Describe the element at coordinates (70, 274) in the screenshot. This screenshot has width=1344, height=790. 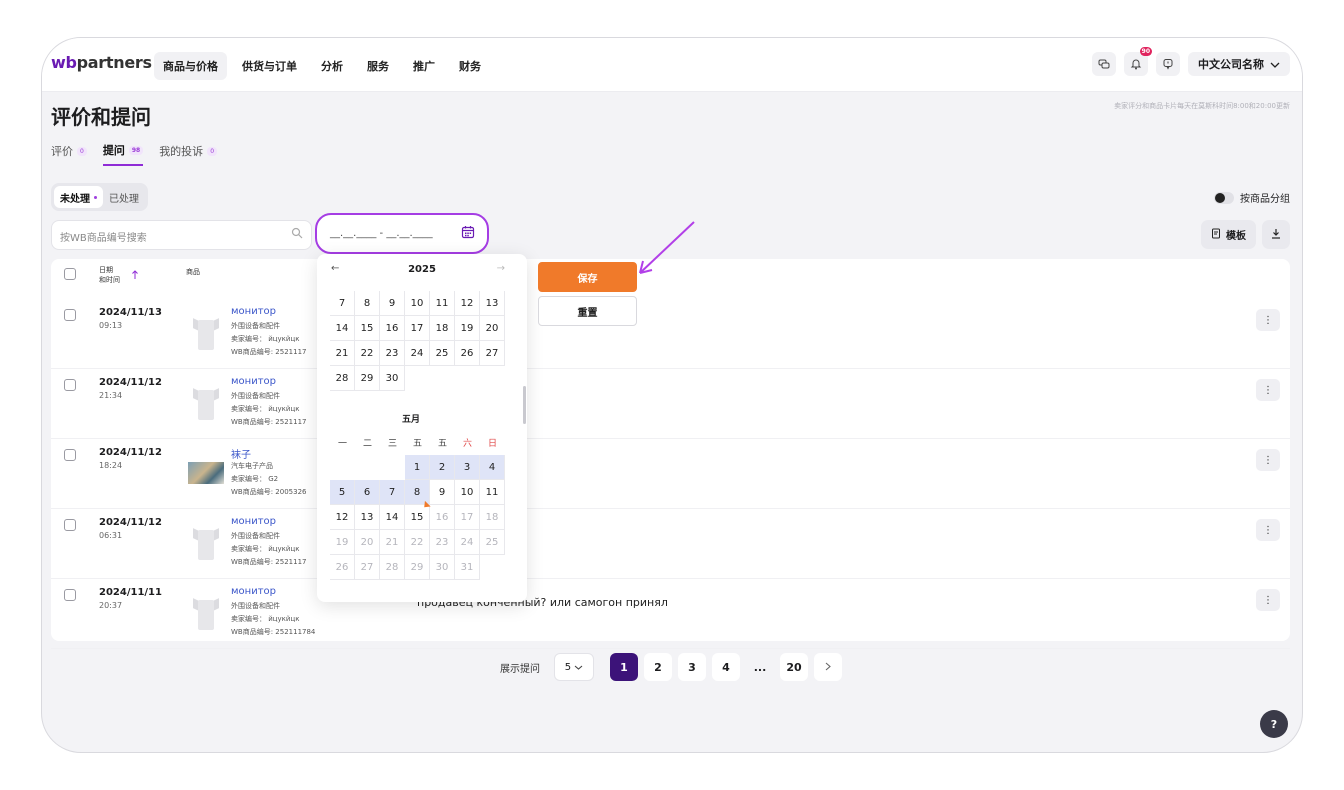
I see `select-all-checkbox` at that location.